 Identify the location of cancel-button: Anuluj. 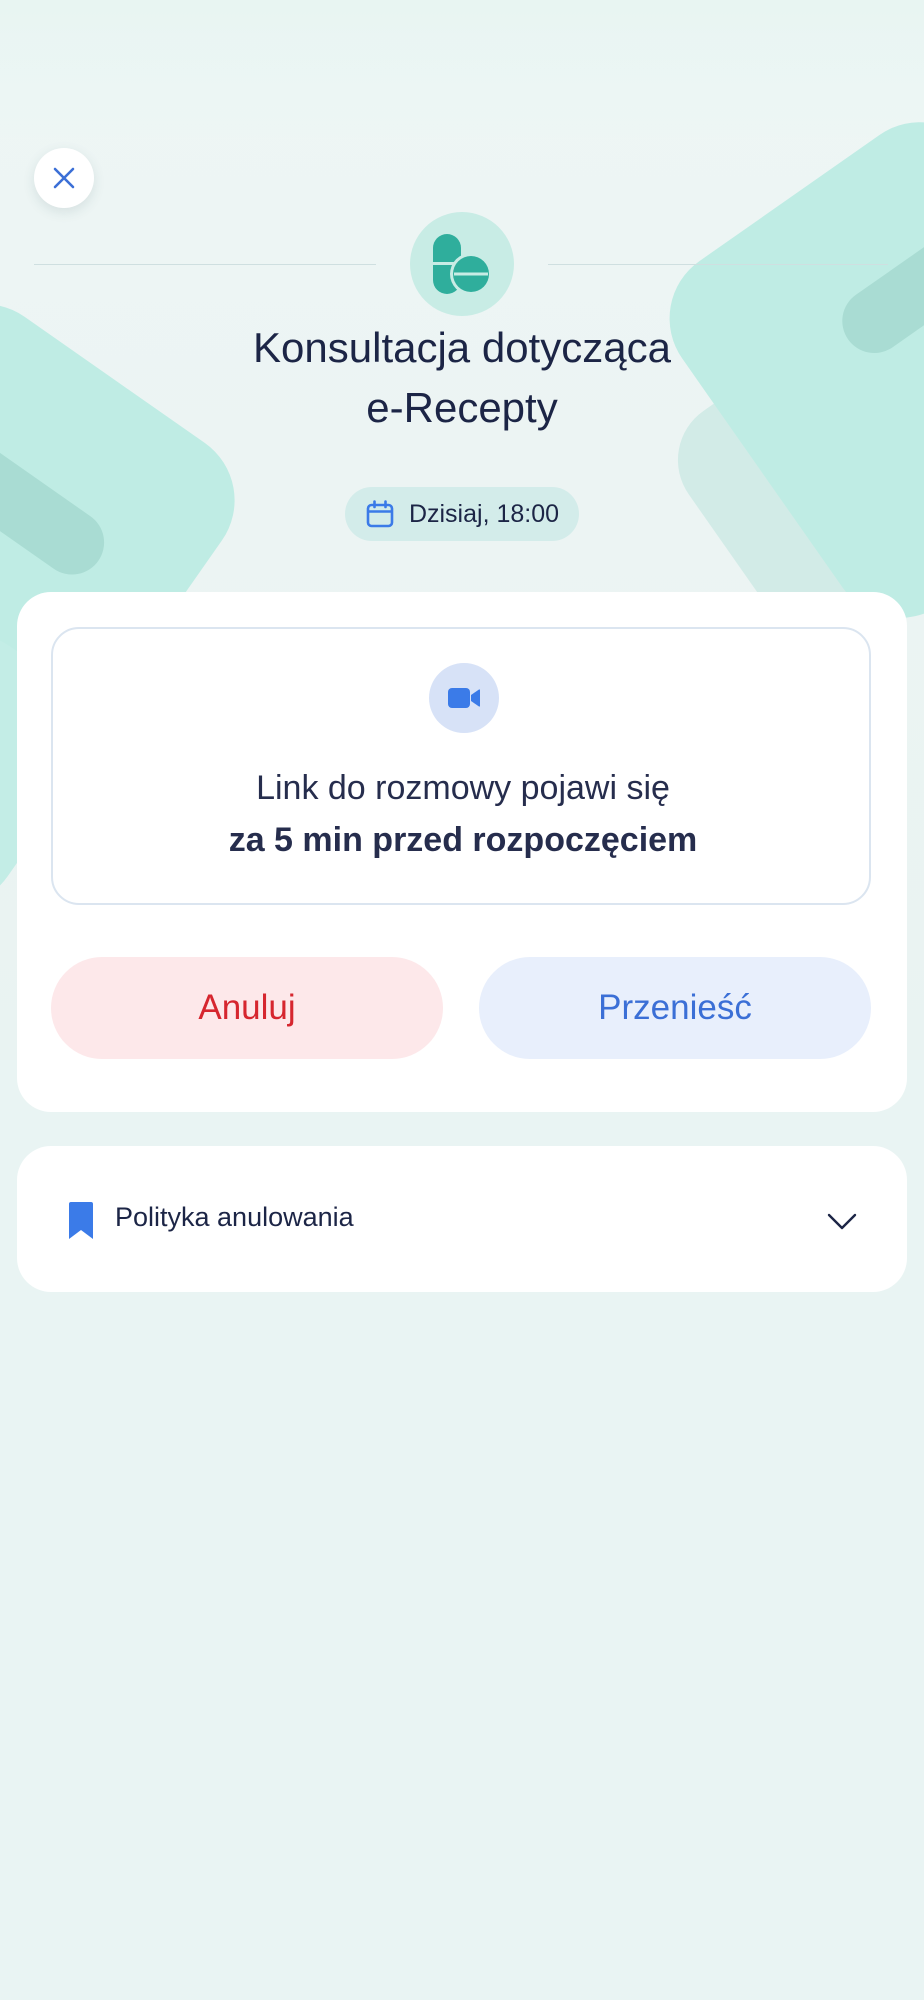
(247, 1008).